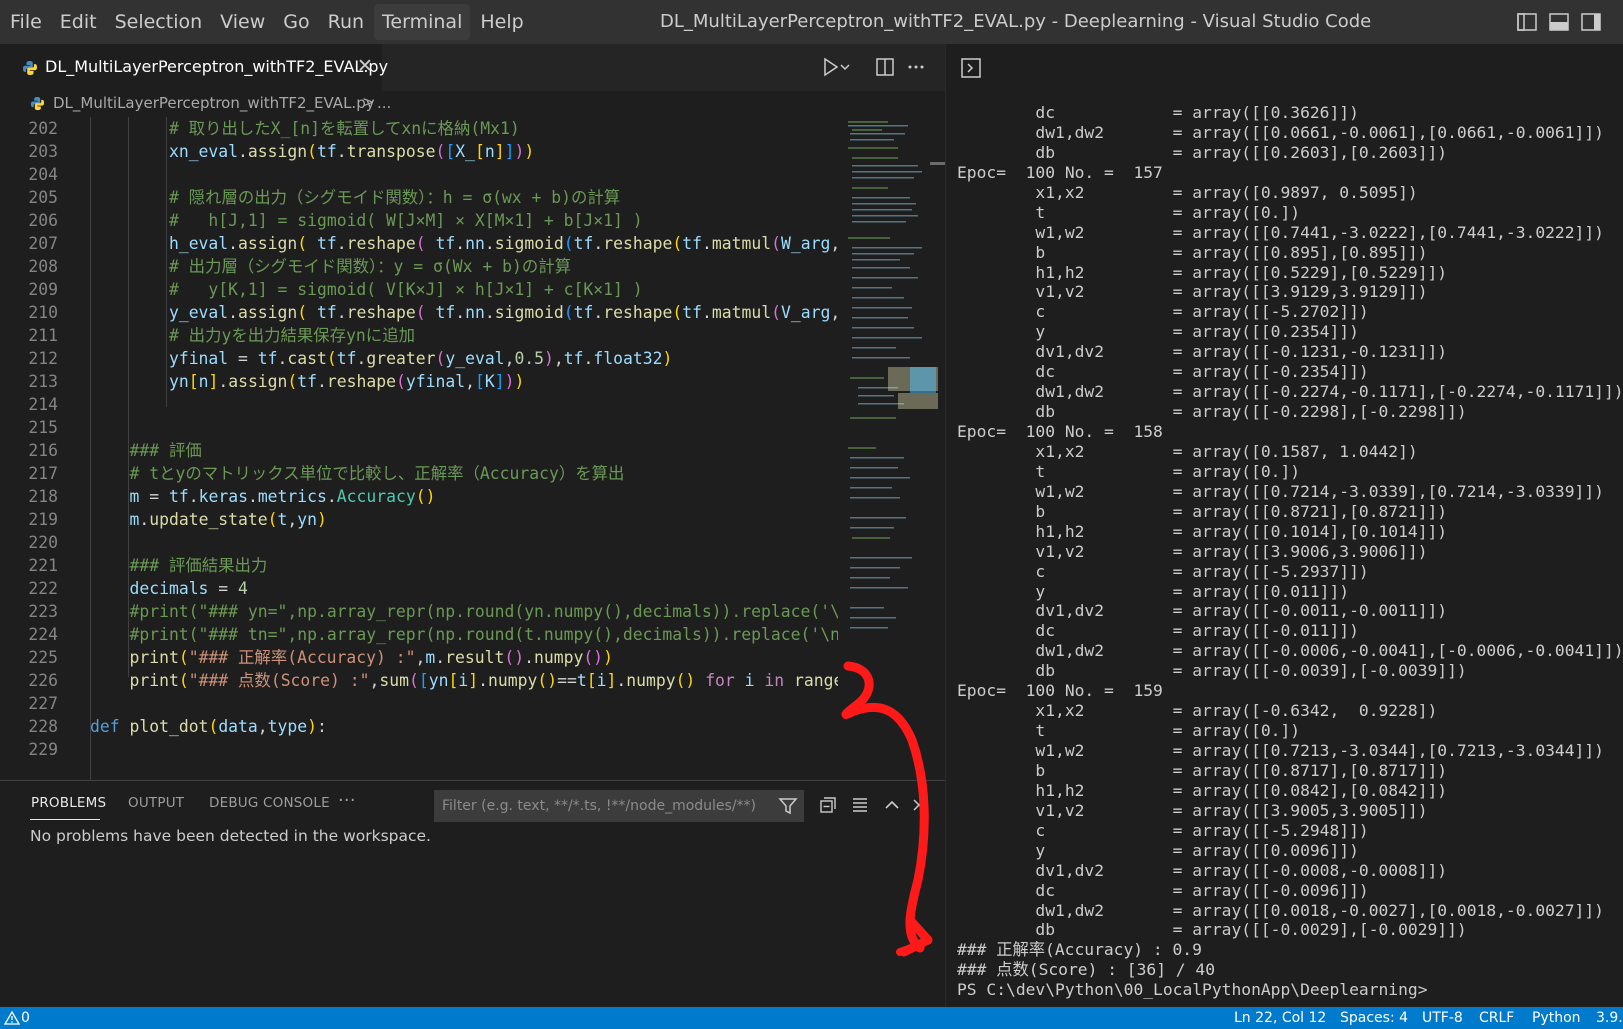 This screenshot has height=1029, width=1623. I want to click on code-line: 205 # 隠れ層の出力（シグモイド関数）：h = σ(wx + b)の計算, so click(419, 197).